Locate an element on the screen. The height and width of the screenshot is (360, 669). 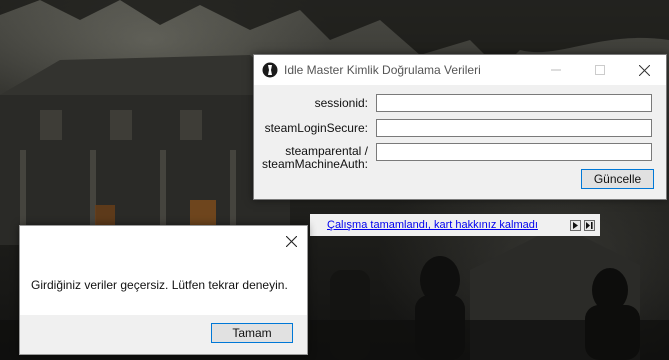
close-button is located at coordinates (644, 70).